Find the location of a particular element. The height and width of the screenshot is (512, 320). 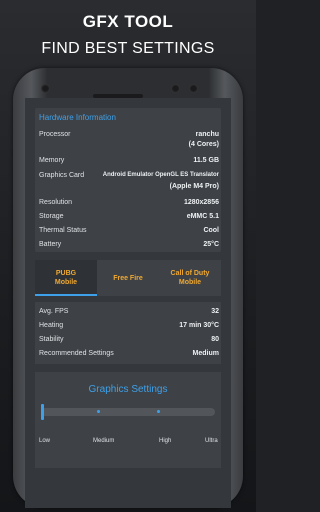

hw-value: Android Emulator OpenGL ES Translator is located at coordinates (160, 175).